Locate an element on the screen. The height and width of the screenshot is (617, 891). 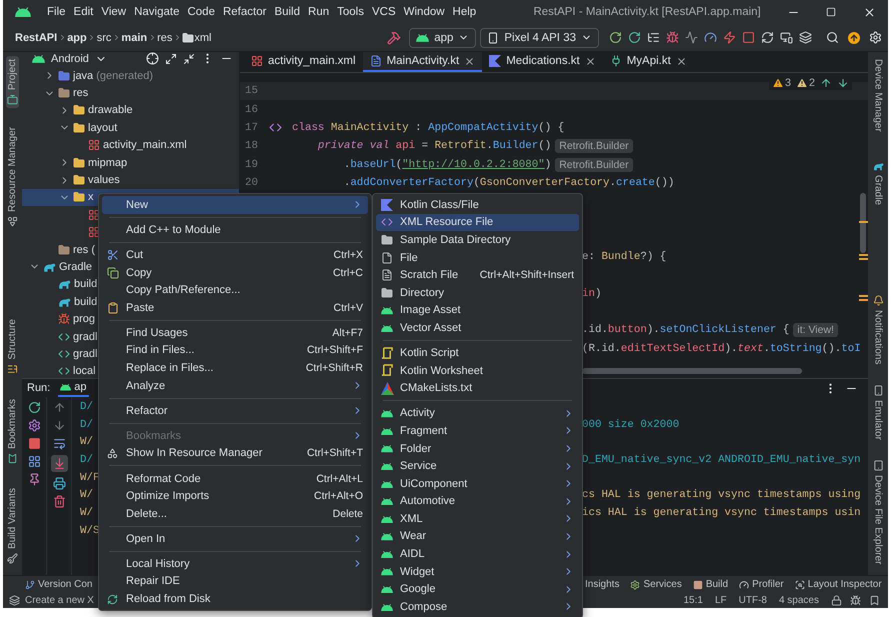
code-text: in) is located at coordinates (592, 294).